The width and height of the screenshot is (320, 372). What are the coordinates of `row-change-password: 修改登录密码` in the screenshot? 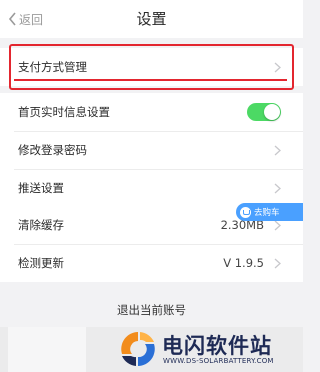 It's located at (151, 150).